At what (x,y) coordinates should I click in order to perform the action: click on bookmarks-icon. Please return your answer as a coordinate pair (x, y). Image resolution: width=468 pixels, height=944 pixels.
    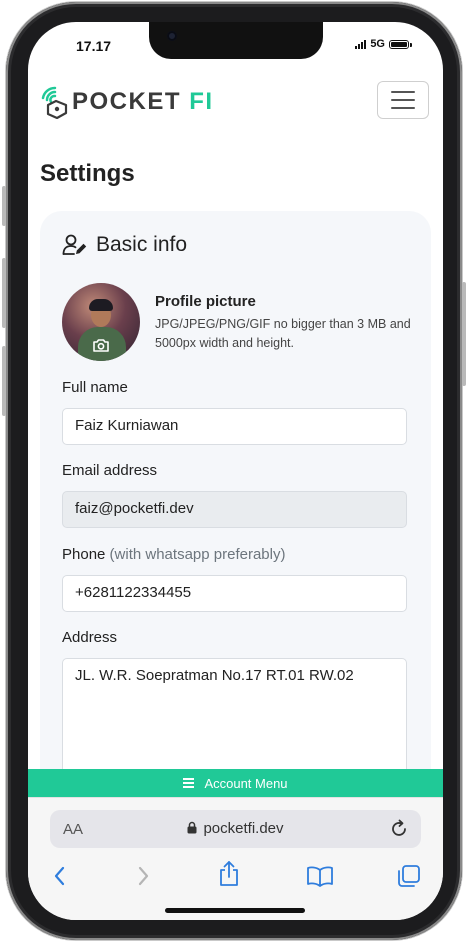
    Looking at the image, I should click on (320, 876).